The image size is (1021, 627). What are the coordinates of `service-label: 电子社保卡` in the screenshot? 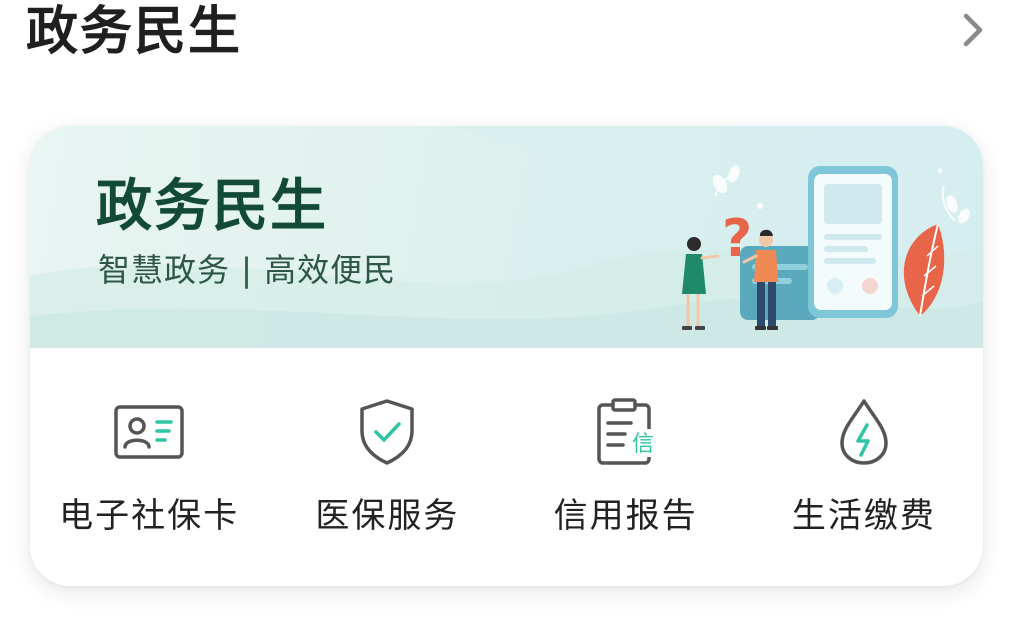 It's located at (149, 516).